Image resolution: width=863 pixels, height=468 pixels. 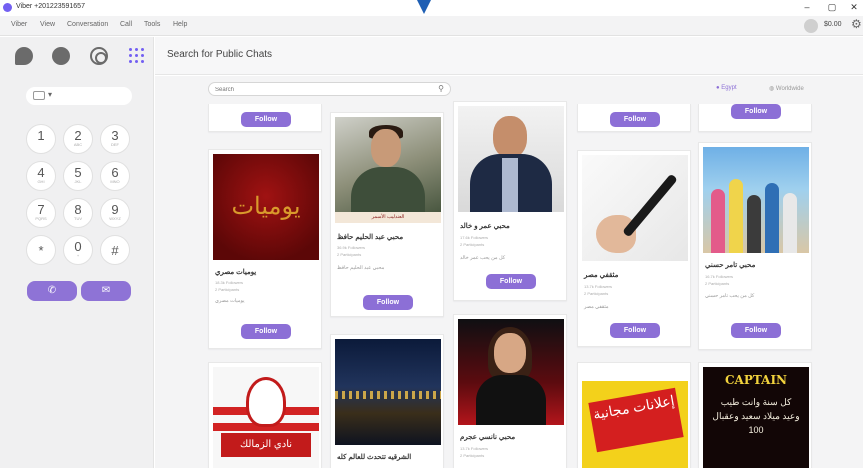 I want to click on key-digit: *, so click(x=41, y=250).